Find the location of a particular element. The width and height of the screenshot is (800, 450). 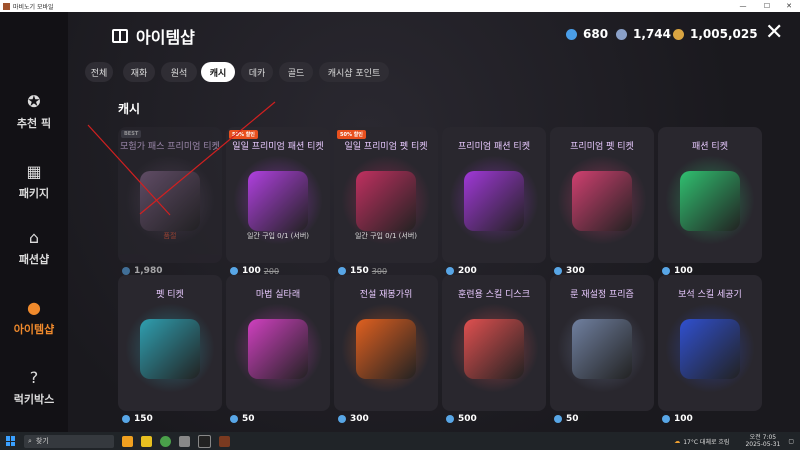

file-explorer-icon is located at coordinates (127, 441).